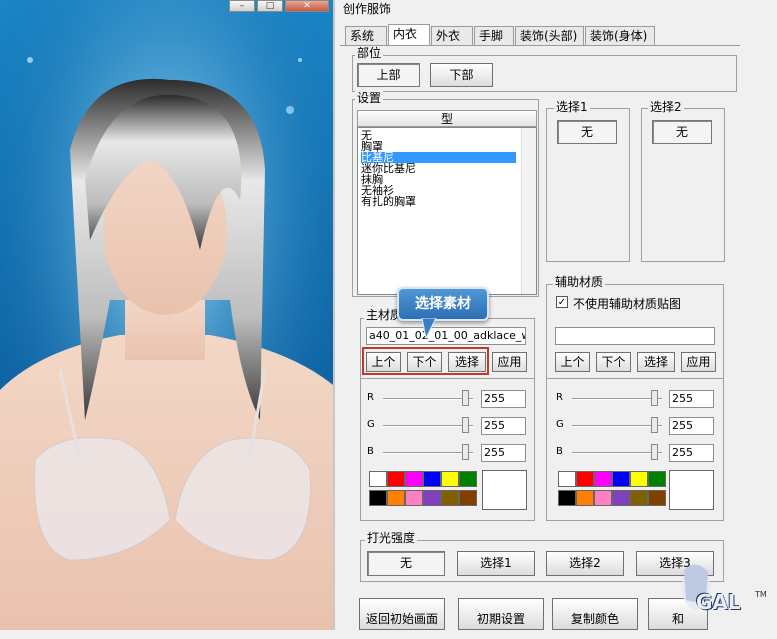 This screenshot has width=777, height=639. I want to click on upper-part-button: 上部, so click(388, 75).